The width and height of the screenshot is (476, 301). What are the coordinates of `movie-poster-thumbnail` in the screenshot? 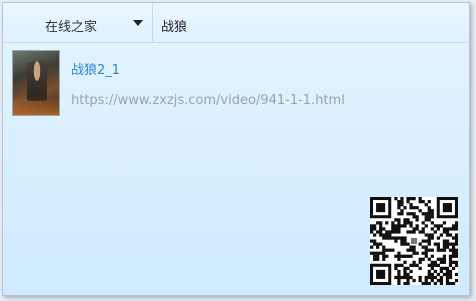 It's located at (36, 83).